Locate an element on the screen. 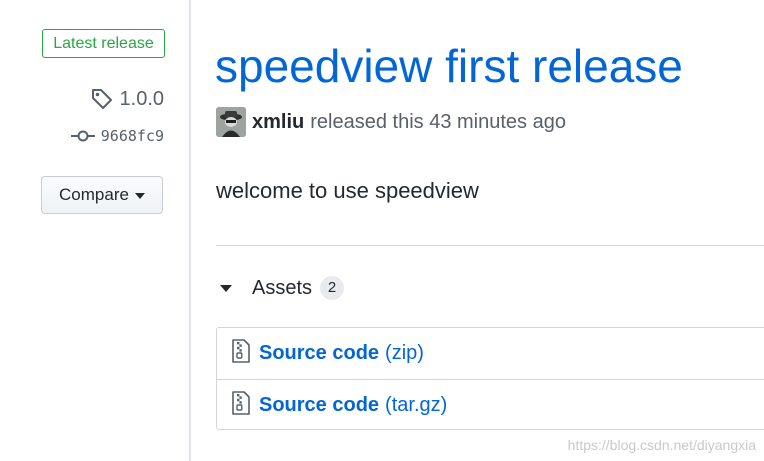 This screenshot has width=764, height=461. asset-item: Source code (zip) is located at coordinates (490, 353).